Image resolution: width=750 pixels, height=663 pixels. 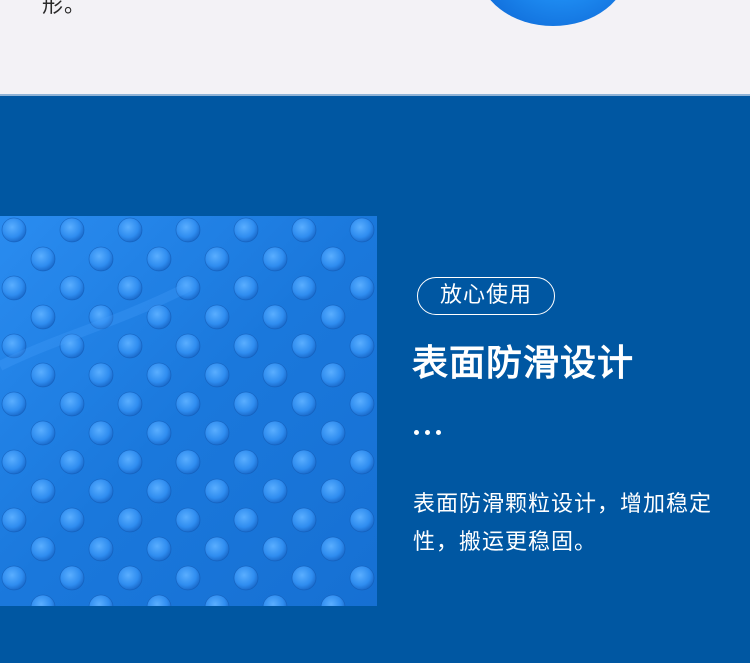 I want to click on feature-description: 表面防滑颗粒设计，增加稳定性，搬运更稳固。, so click(x=563, y=523).